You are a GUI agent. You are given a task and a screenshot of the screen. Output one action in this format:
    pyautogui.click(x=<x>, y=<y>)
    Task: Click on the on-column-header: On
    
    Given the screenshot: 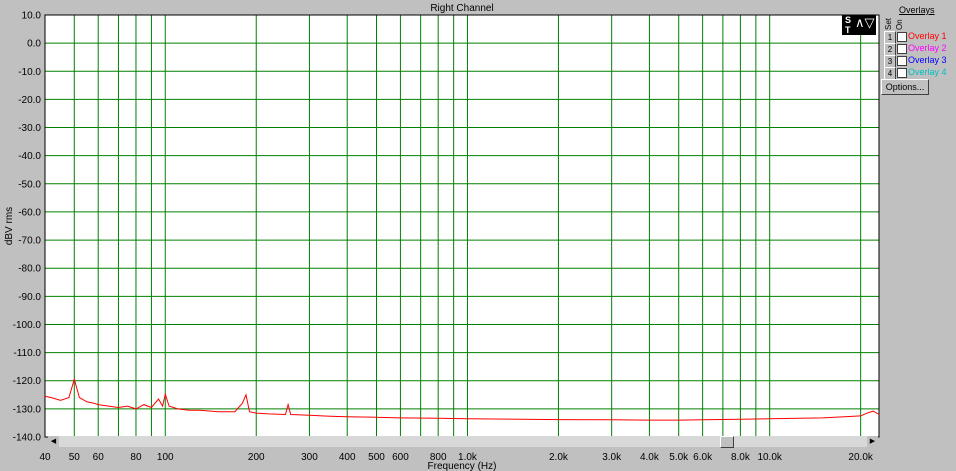 What is the action you would take?
    pyautogui.click(x=899, y=24)
    